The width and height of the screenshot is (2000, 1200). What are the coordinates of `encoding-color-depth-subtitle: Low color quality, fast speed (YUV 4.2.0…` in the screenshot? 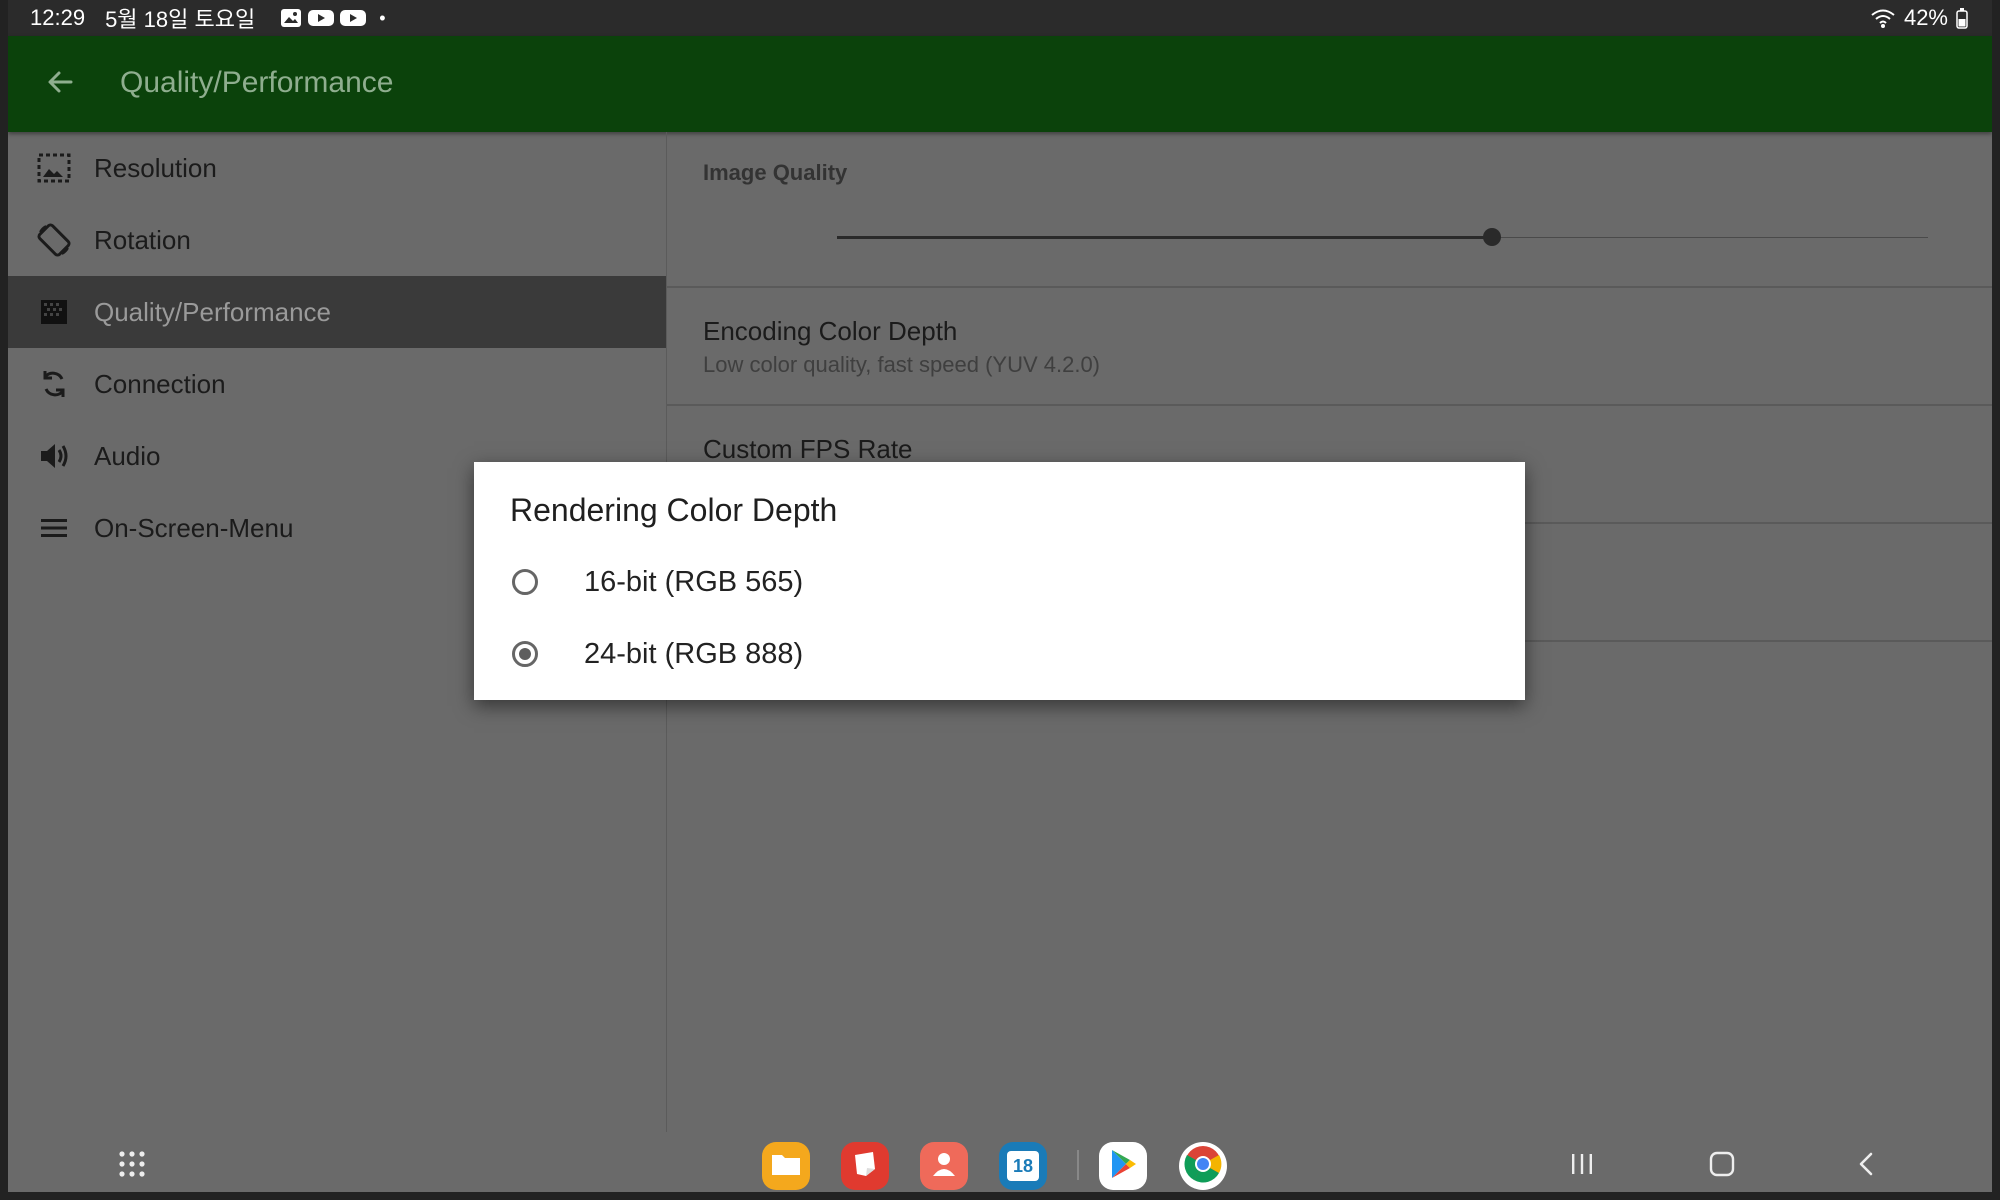 It's located at (902, 364).